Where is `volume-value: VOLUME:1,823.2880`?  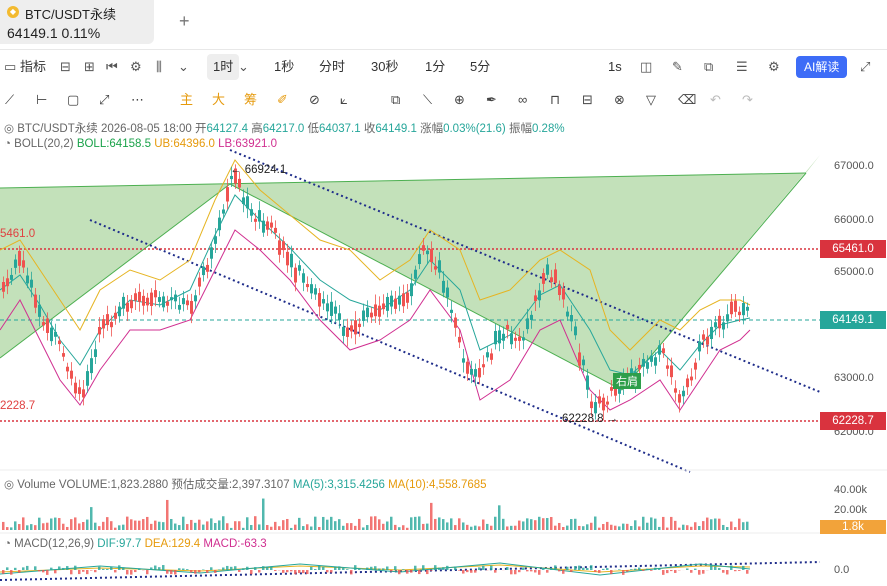
volume-value: VOLUME:1,823.2880 is located at coordinates (113, 485).